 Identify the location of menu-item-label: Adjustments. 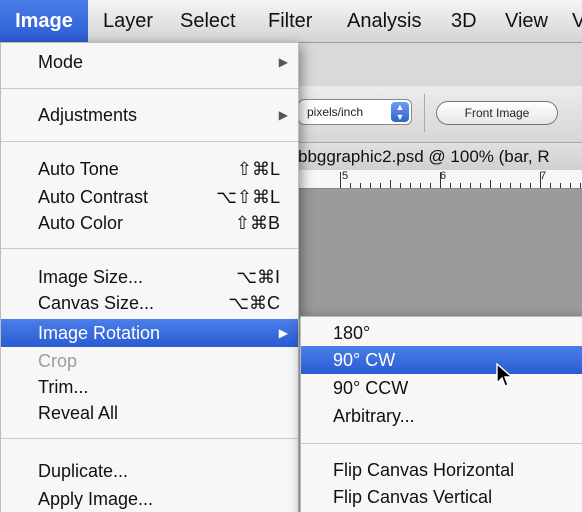
(88, 115).